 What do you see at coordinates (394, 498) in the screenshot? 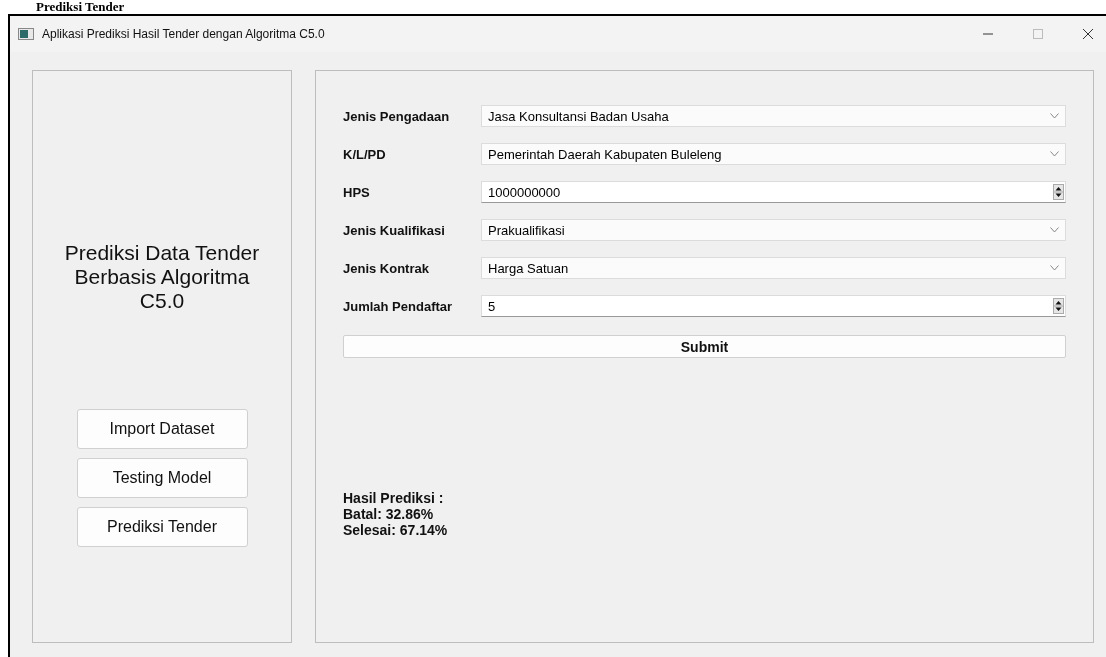
I see `result-text: Hasil Prediksi :` at bounding box center [394, 498].